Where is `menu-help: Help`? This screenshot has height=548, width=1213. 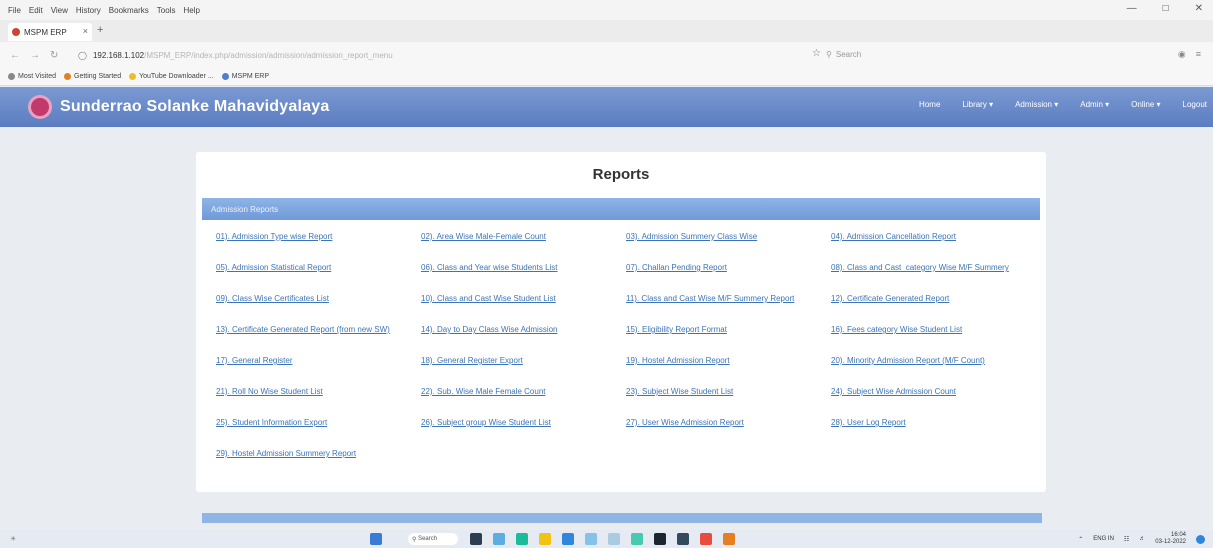
menu-help: Help is located at coordinates (191, 10).